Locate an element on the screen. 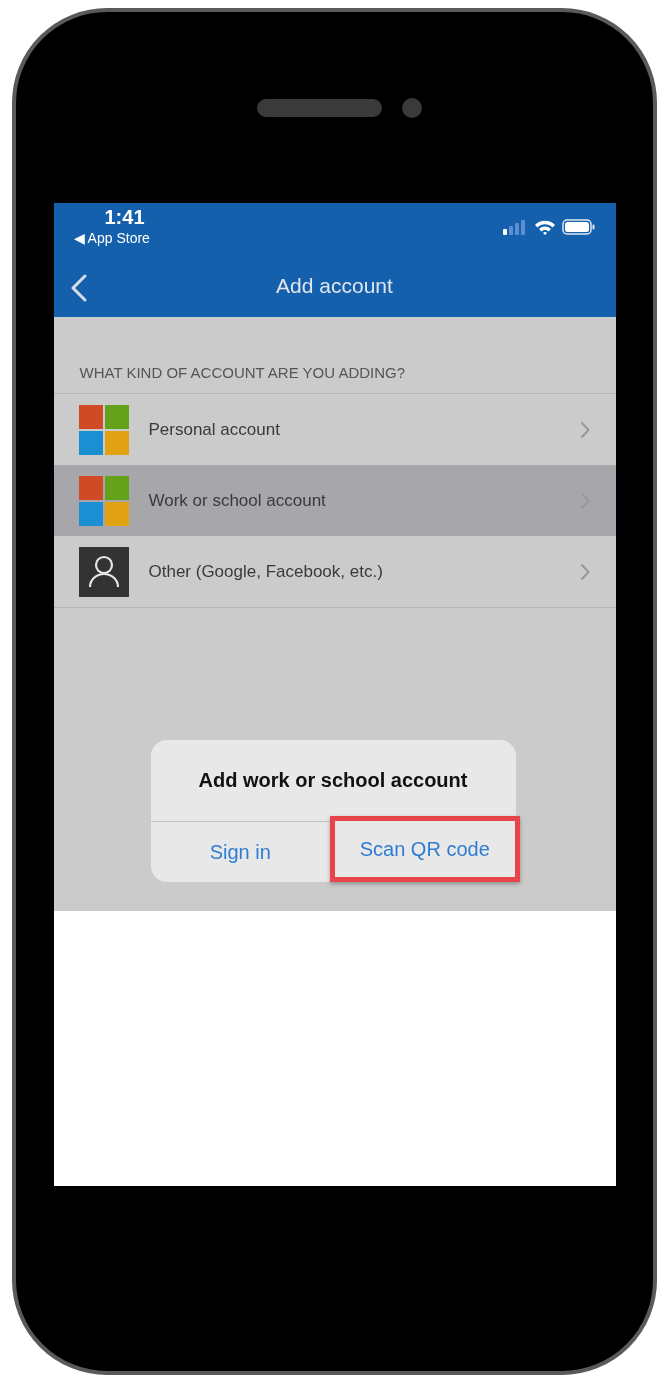 Image resolution: width=669 pixels, height=1381 pixels. section-header: WHAT KIND OF ACCOUNT ARE YOU ADDING? is located at coordinates (242, 373).